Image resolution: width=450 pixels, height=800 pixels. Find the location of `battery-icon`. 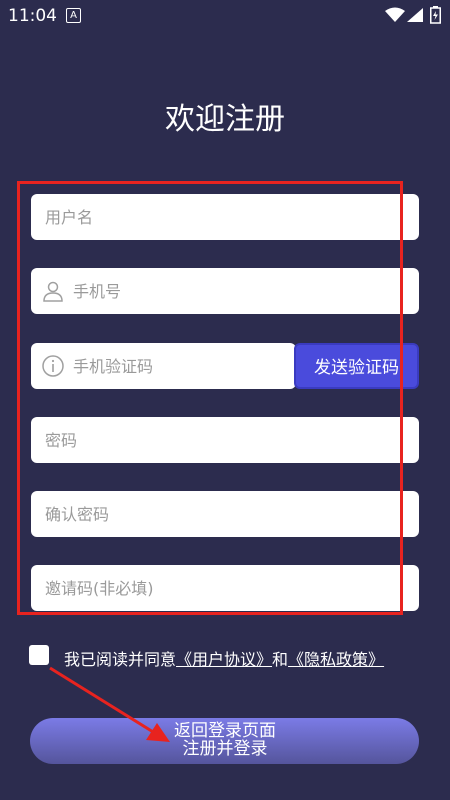

battery-icon is located at coordinates (435, 15).